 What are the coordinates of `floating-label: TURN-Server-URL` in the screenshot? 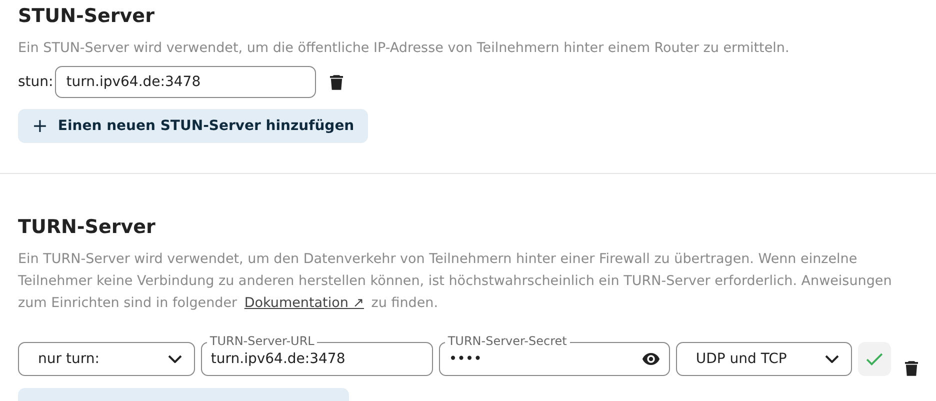 It's located at (262, 341).